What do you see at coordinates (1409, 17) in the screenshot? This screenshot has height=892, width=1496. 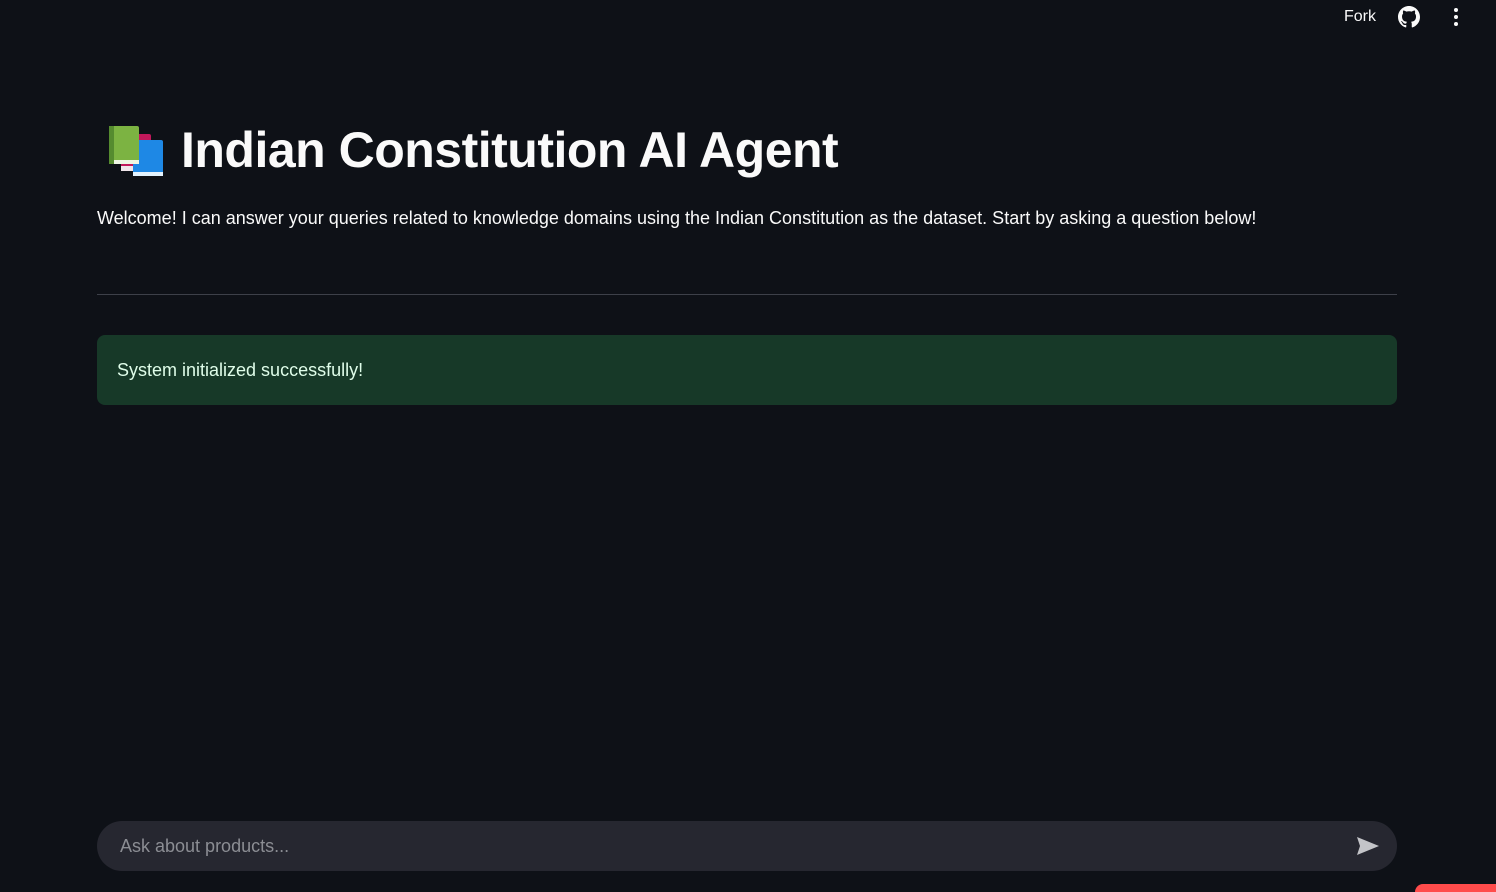 I see `github-icon` at bounding box center [1409, 17].